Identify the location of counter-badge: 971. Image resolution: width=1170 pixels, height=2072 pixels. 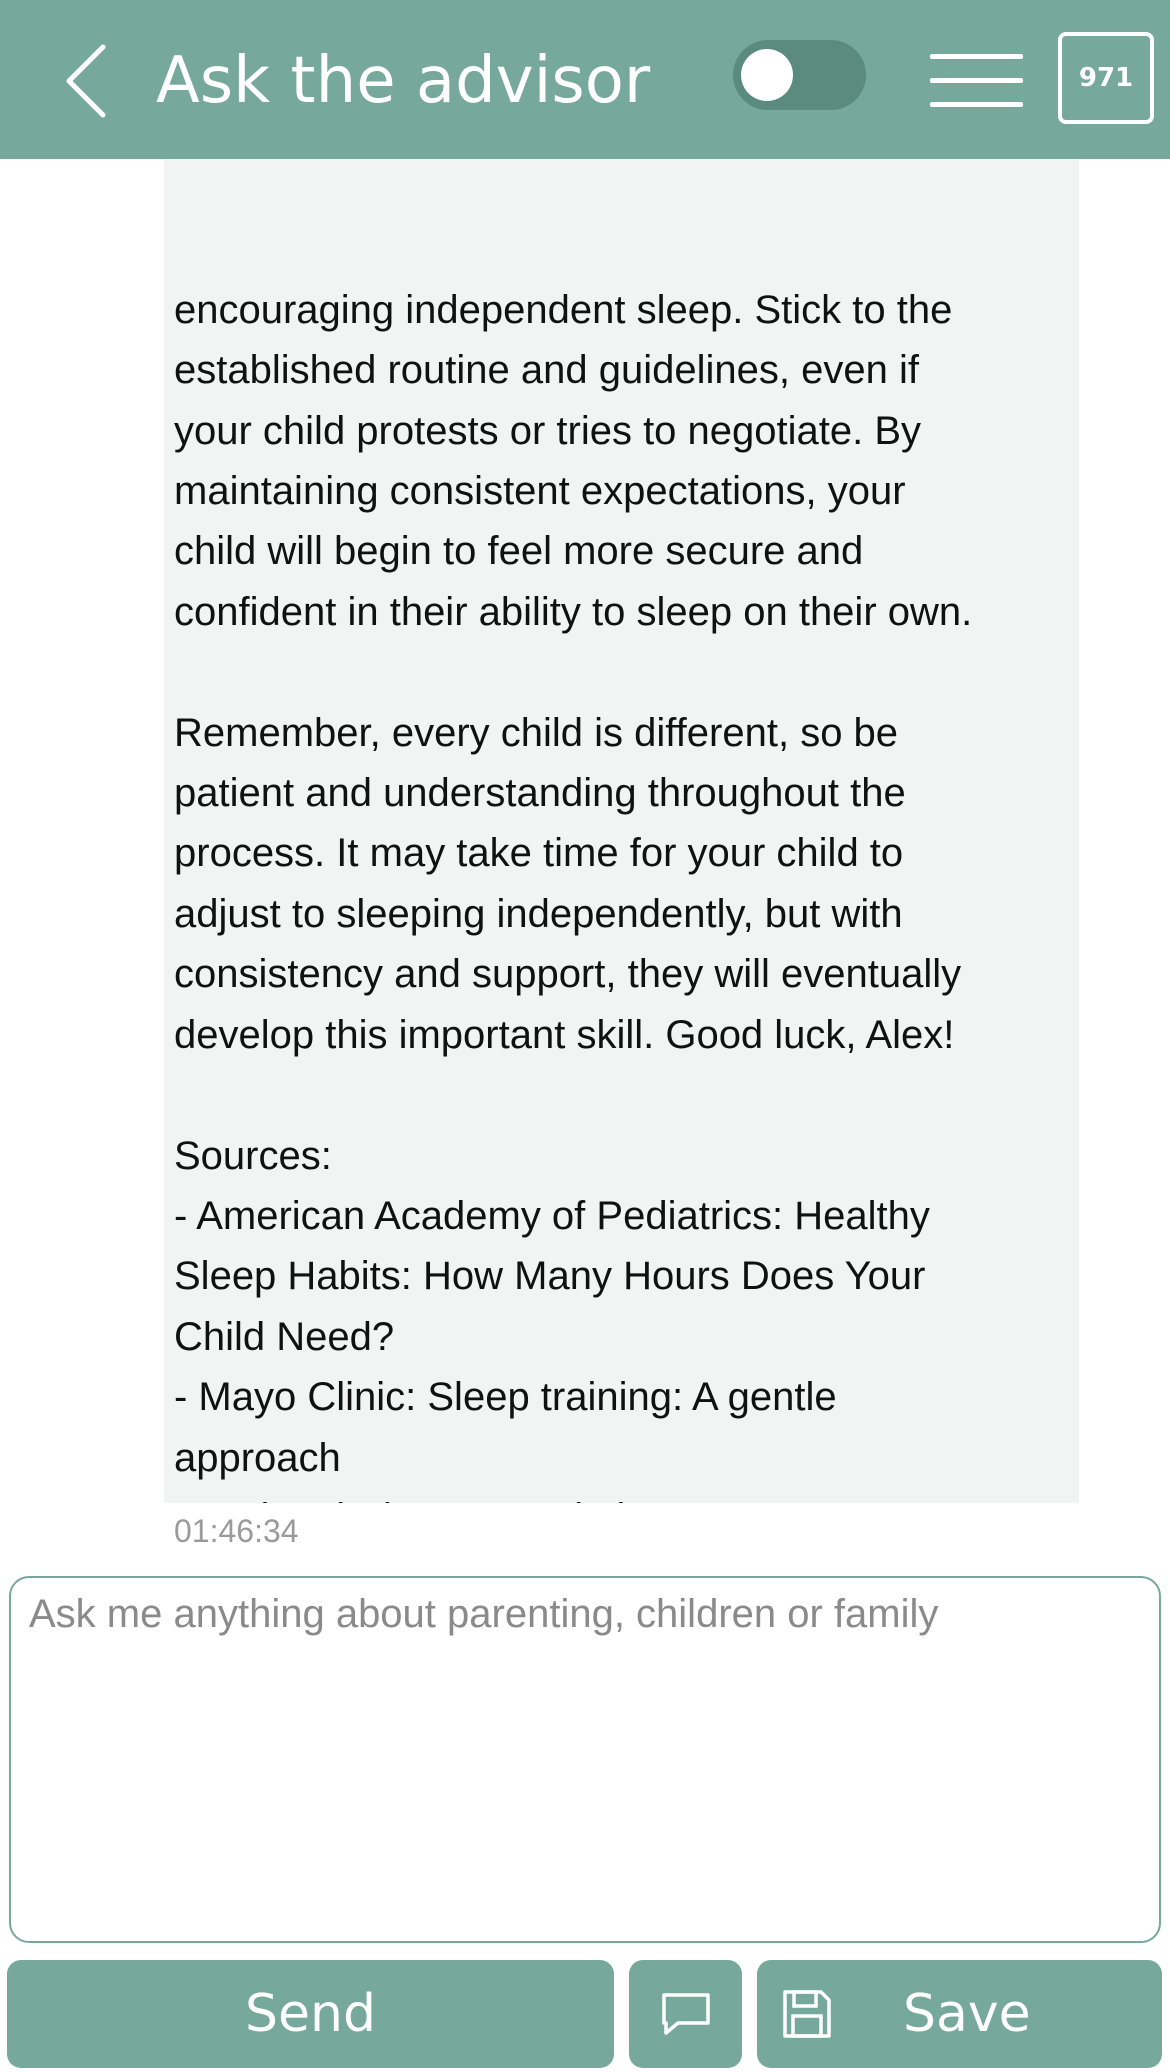
(1106, 78).